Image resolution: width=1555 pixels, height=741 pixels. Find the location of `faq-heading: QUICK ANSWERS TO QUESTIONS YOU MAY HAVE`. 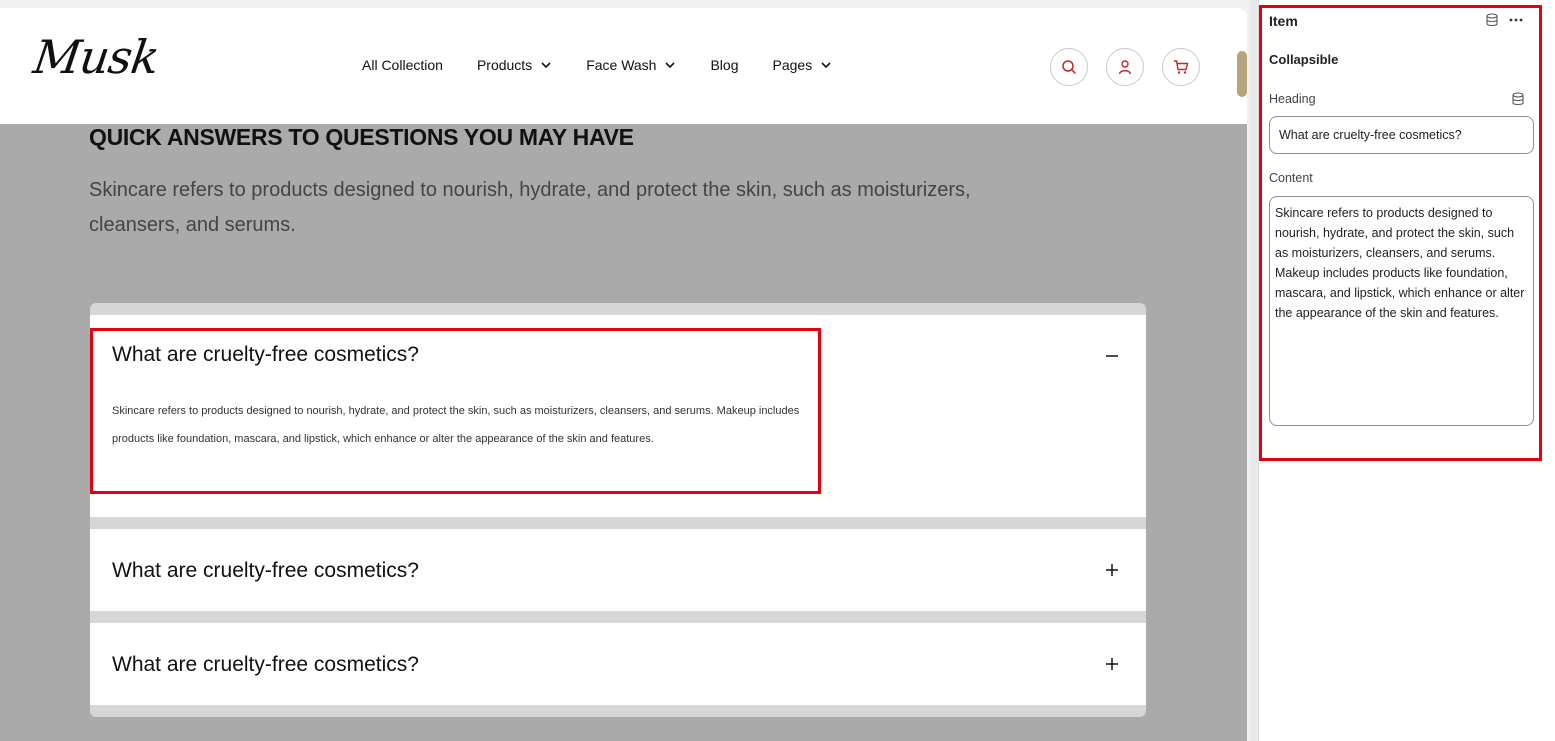

faq-heading: QUICK ANSWERS TO QUESTIONS YOU MAY HAVE is located at coordinates (361, 137).